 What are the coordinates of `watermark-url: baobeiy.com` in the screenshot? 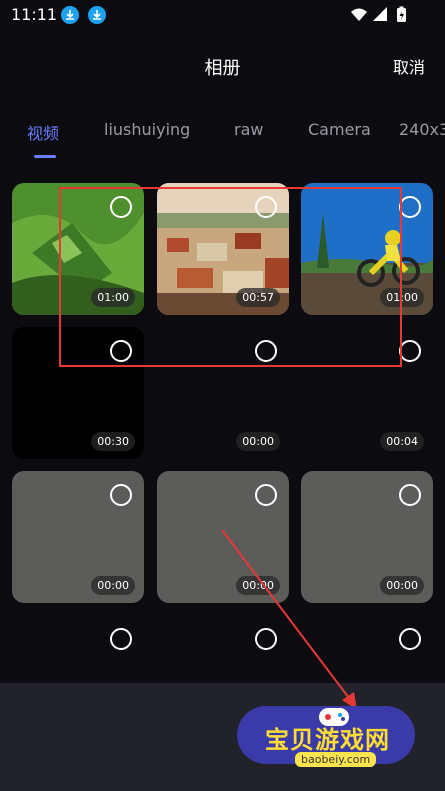 It's located at (336, 759).